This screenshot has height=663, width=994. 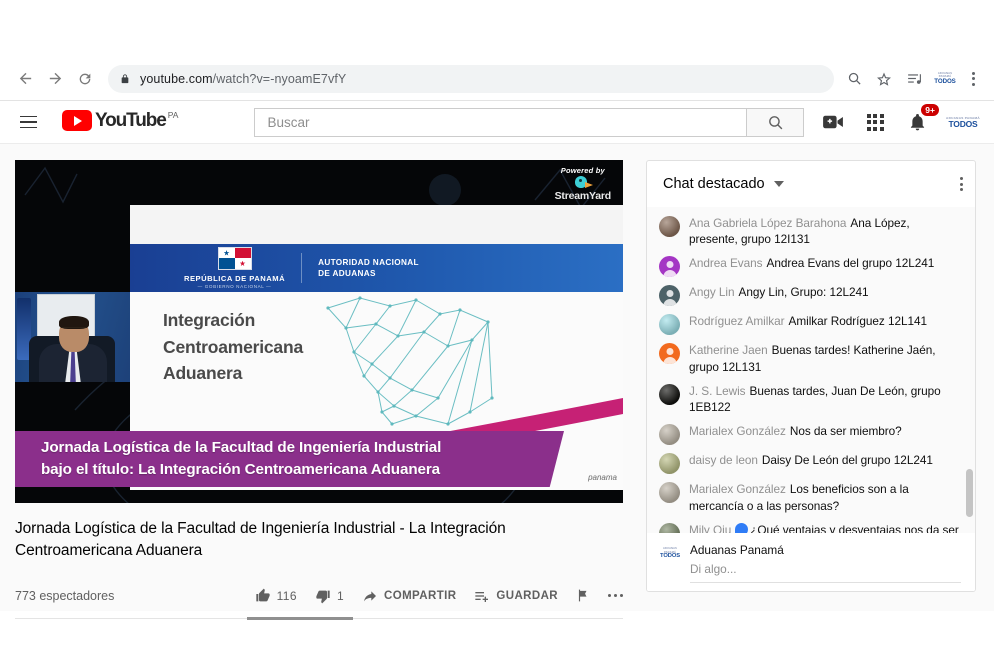 What do you see at coordinates (72, 337) in the screenshot?
I see `speaker-camera-inset` at bounding box center [72, 337].